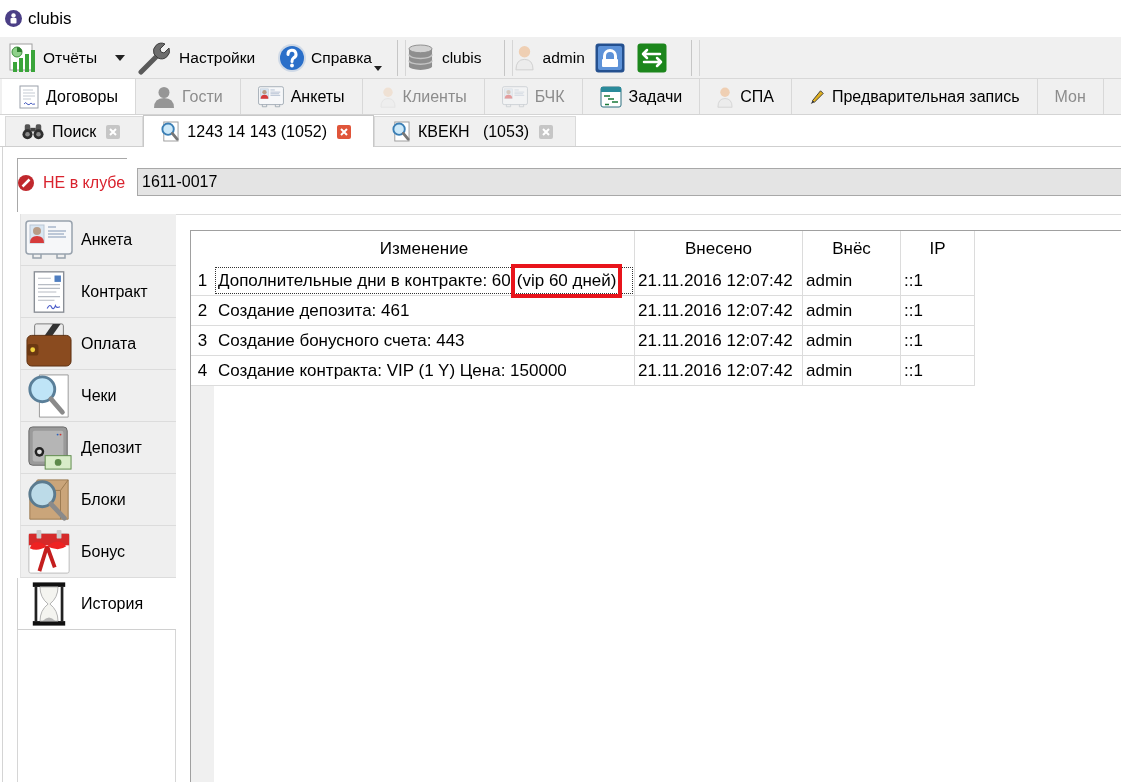  I want to click on document-tab: КВЕКН (1053), so click(475, 131).